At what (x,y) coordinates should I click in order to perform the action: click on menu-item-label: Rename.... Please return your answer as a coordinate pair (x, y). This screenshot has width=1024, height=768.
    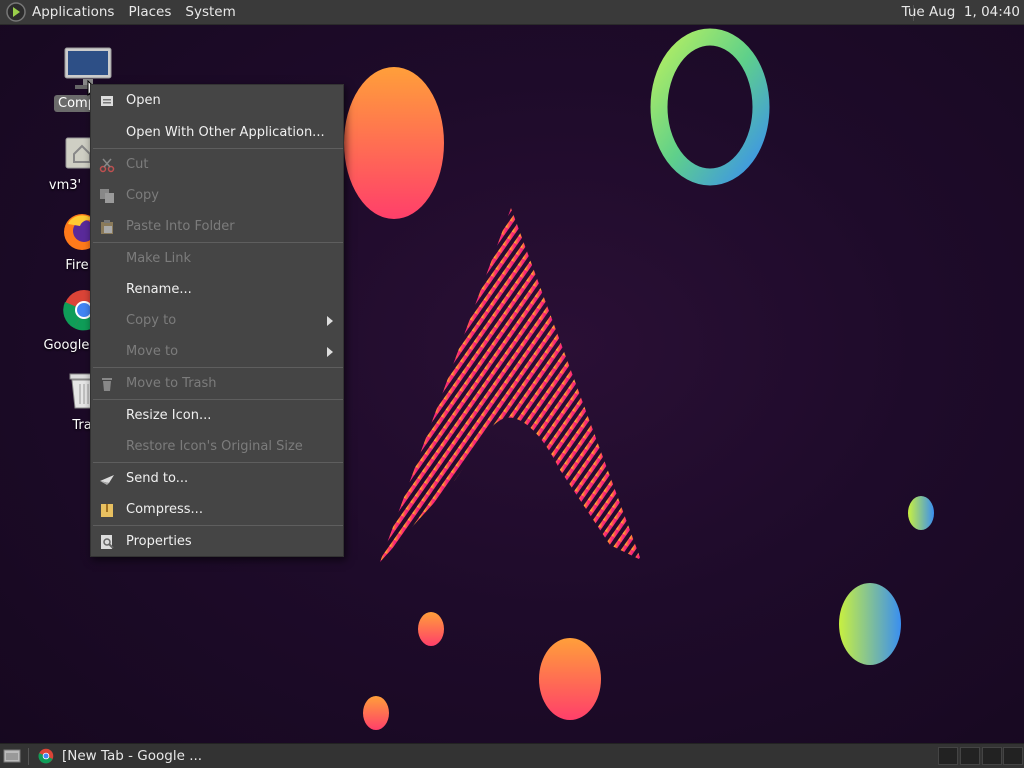
    Looking at the image, I should click on (159, 289).